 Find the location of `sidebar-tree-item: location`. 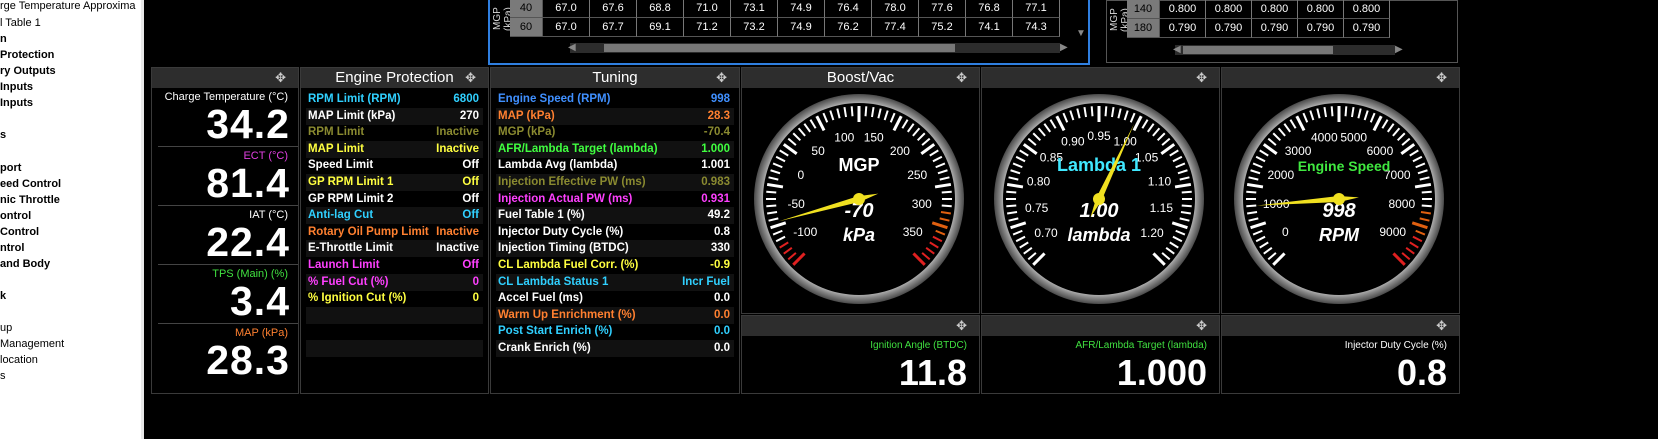

sidebar-tree-item: location is located at coordinates (19, 360).